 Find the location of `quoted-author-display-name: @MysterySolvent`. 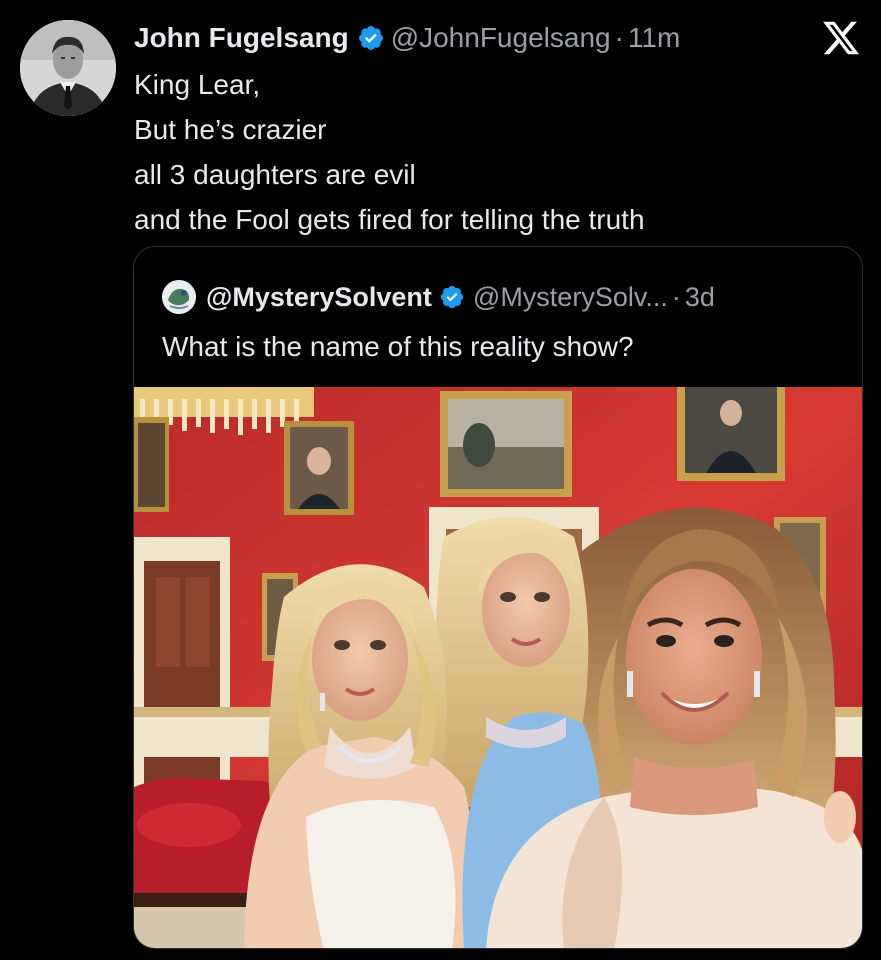

quoted-author-display-name: @MysterySolvent is located at coordinates (319, 297).